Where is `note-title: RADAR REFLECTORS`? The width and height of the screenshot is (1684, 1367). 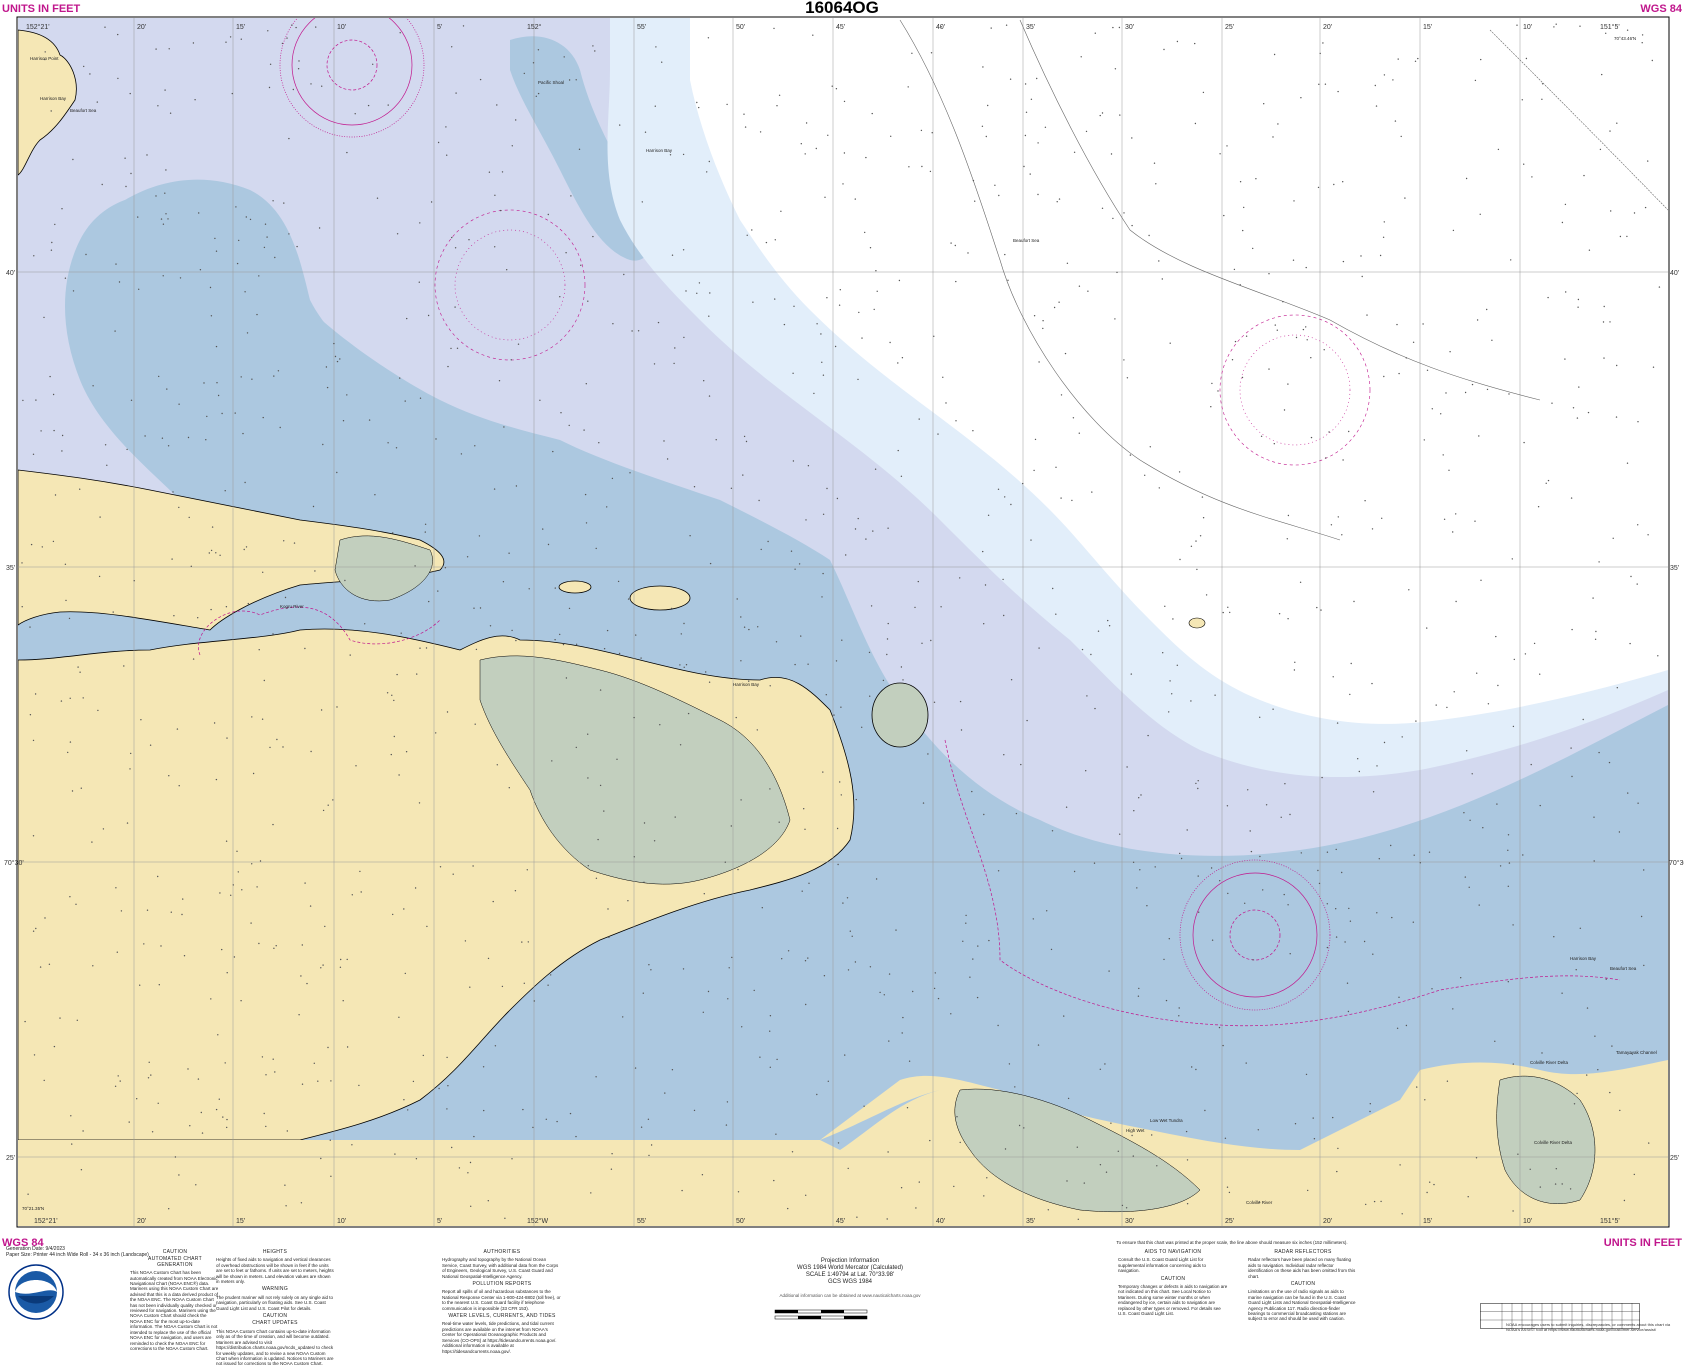
note-title: RADAR REFLECTORS is located at coordinates (1303, 1252).